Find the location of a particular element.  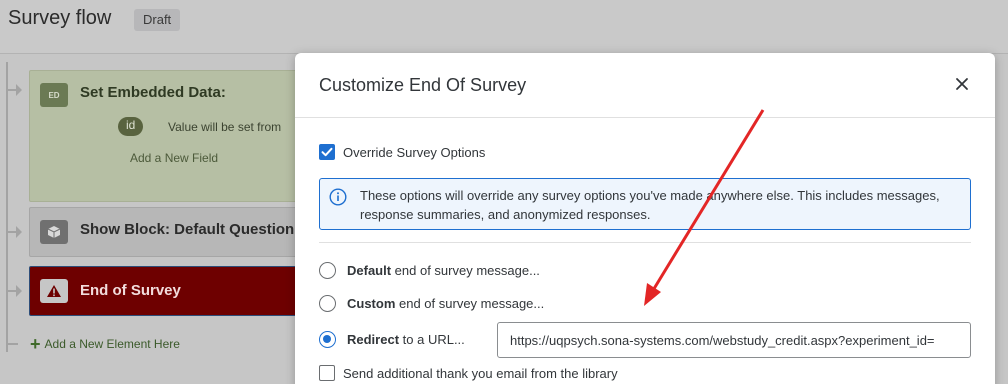

end-of-survey-element: End of Survey is located at coordinates (179, 291).